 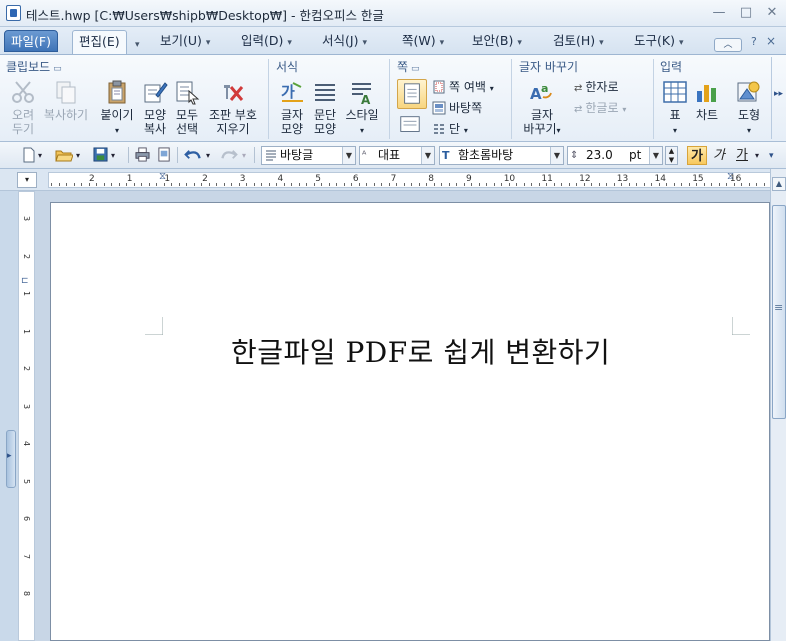 What do you see at coordinates (757, 156) in the screenshot?
I see `underline-dropdown: ▾` at bounding box center [757, 156].